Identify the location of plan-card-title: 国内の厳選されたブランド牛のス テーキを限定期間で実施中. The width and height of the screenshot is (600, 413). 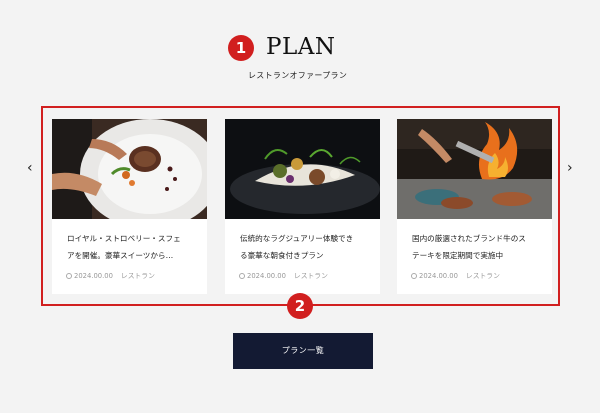
(469, 247).